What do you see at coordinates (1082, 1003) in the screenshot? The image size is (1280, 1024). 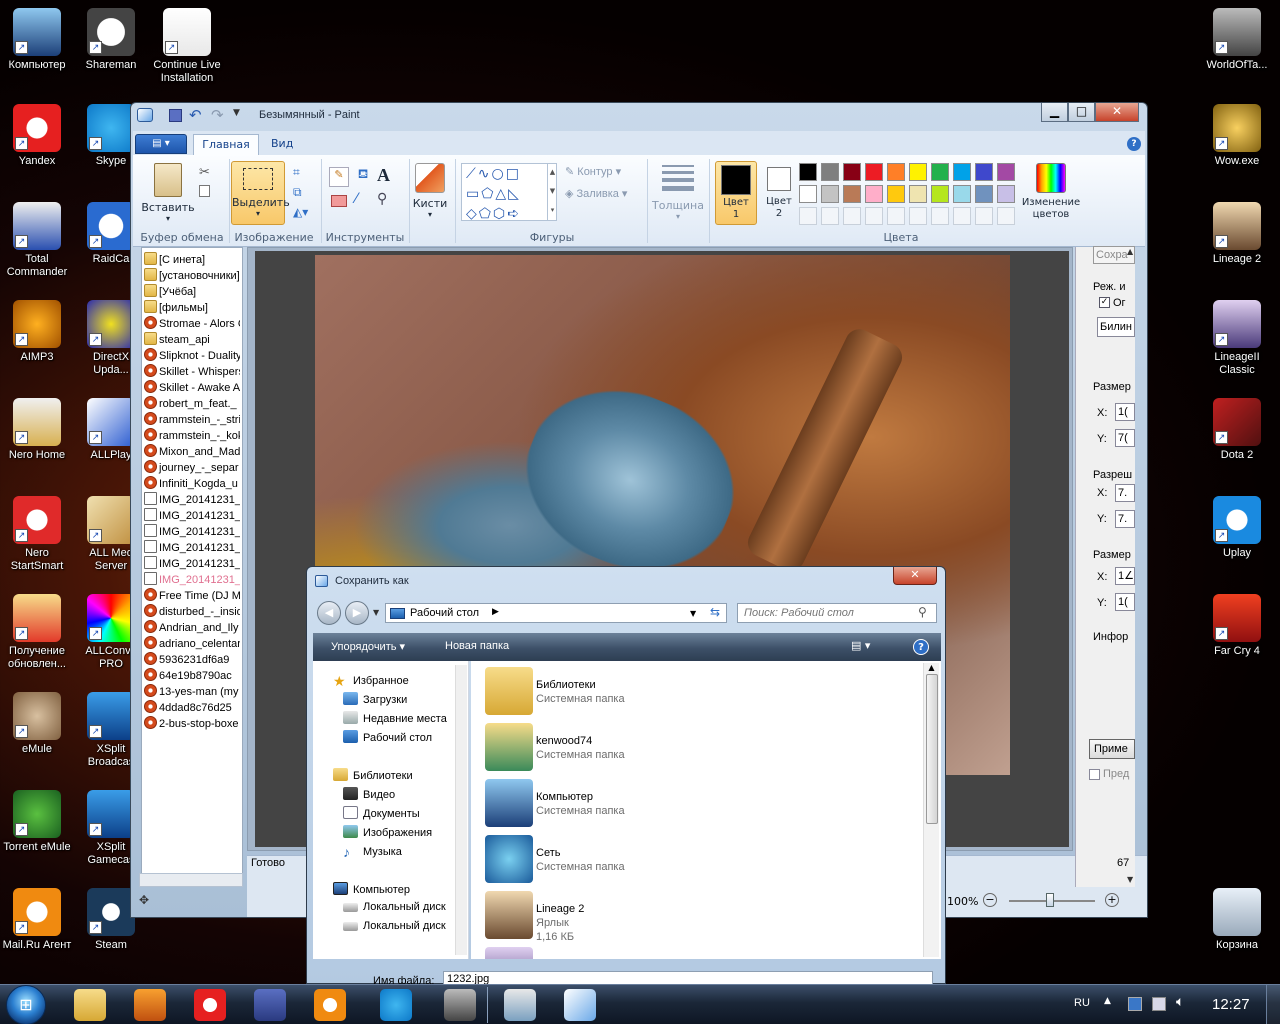 I see `language-indicator: RU` at bounding box center [1082, 1003].